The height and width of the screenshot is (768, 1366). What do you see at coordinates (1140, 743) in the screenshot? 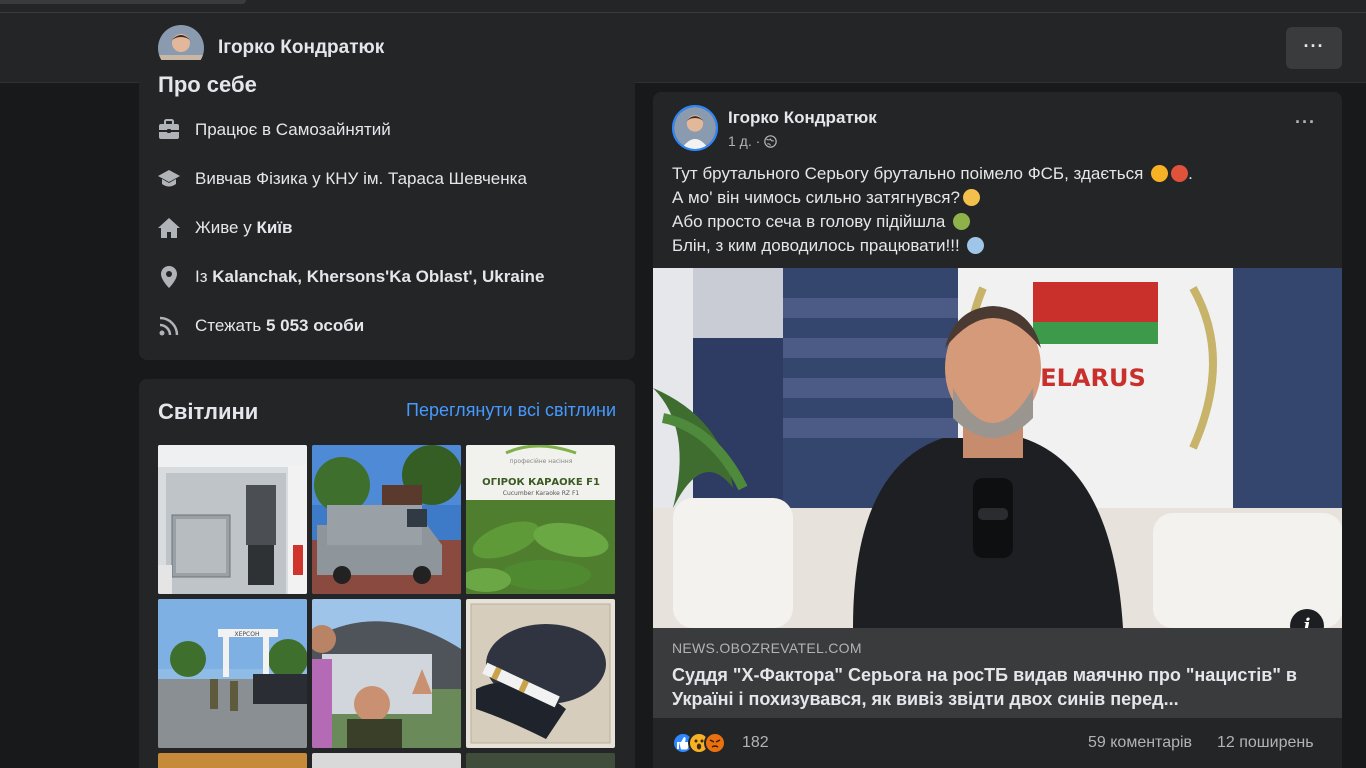
I see `comments-count: 59 коментарів` at bounding box center [1140, 743].